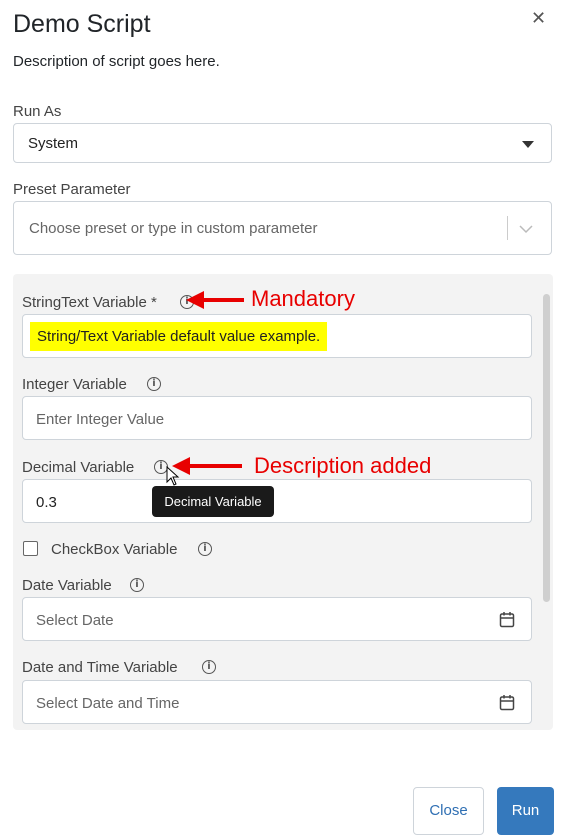  I want to click on run-as-label: Run As, so click(37, 111).